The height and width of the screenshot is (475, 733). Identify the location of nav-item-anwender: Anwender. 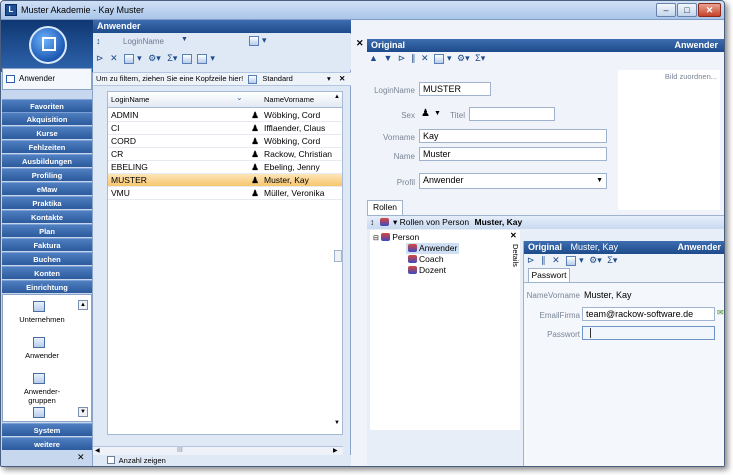
(42, 355).